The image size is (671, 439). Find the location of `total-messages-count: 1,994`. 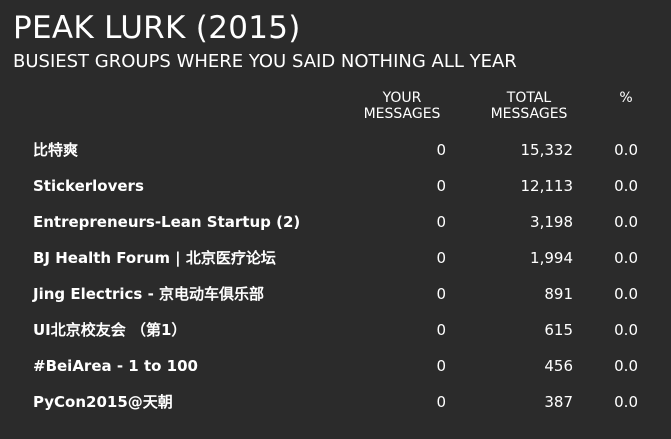

total-messages-count: 1,994 is located at coordinates (551, 258).